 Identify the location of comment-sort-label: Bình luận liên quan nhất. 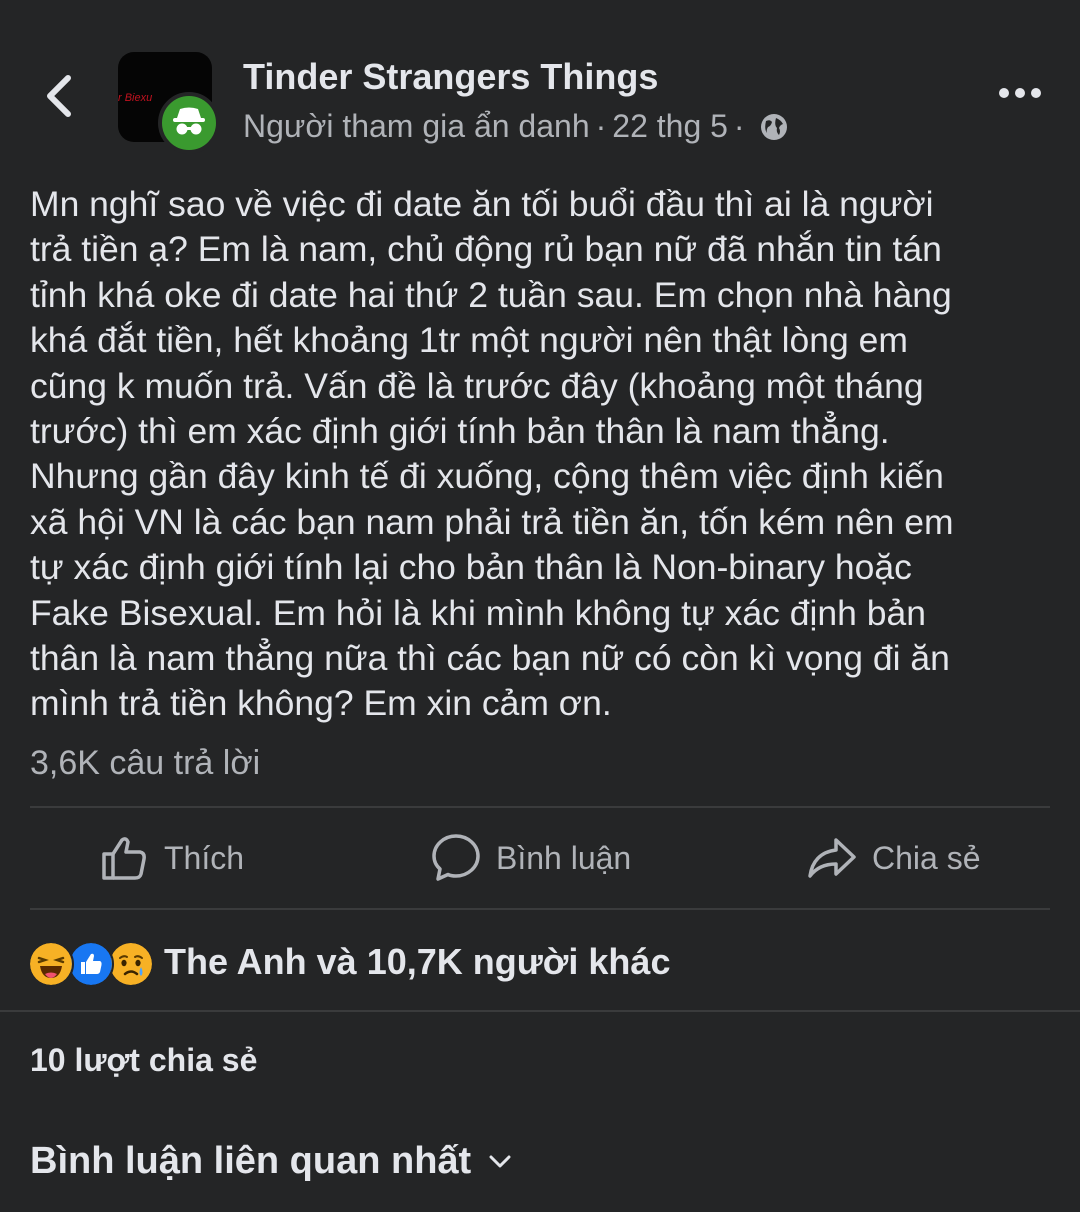
(251, 1160).